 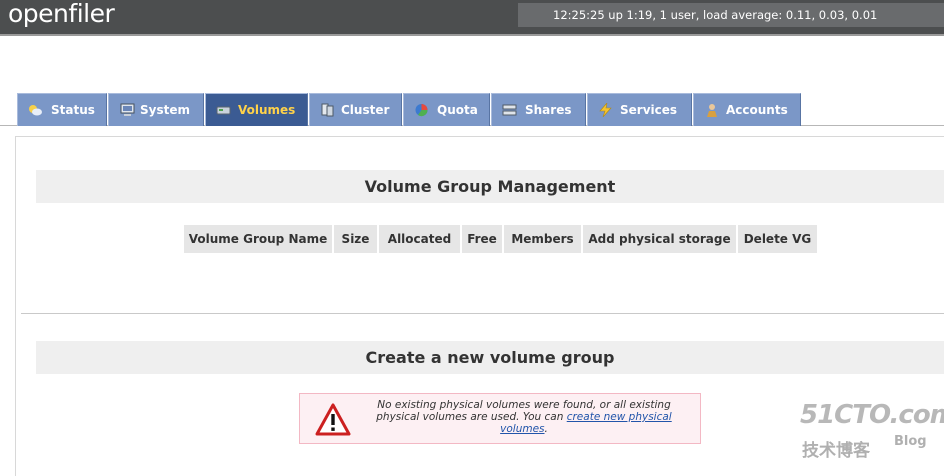 I want to click on section-divider, so click(x=482, y=313).